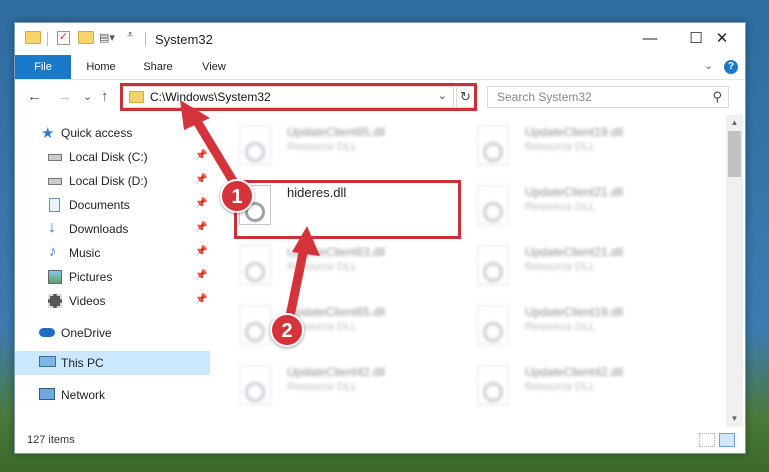 Image resolution: width=769 pixels, height=472 pixels. Describe the element at coordinates (237, 196) in the screenshot. I see `step-1-badge: 1` at that location.